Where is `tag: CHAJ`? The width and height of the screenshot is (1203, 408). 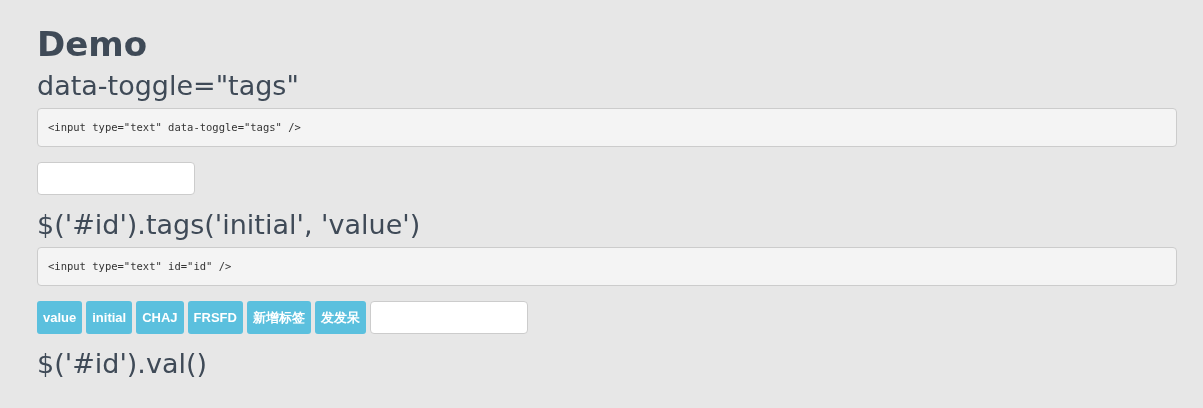
tag: CHAJ is located at coordinates (160, 317).